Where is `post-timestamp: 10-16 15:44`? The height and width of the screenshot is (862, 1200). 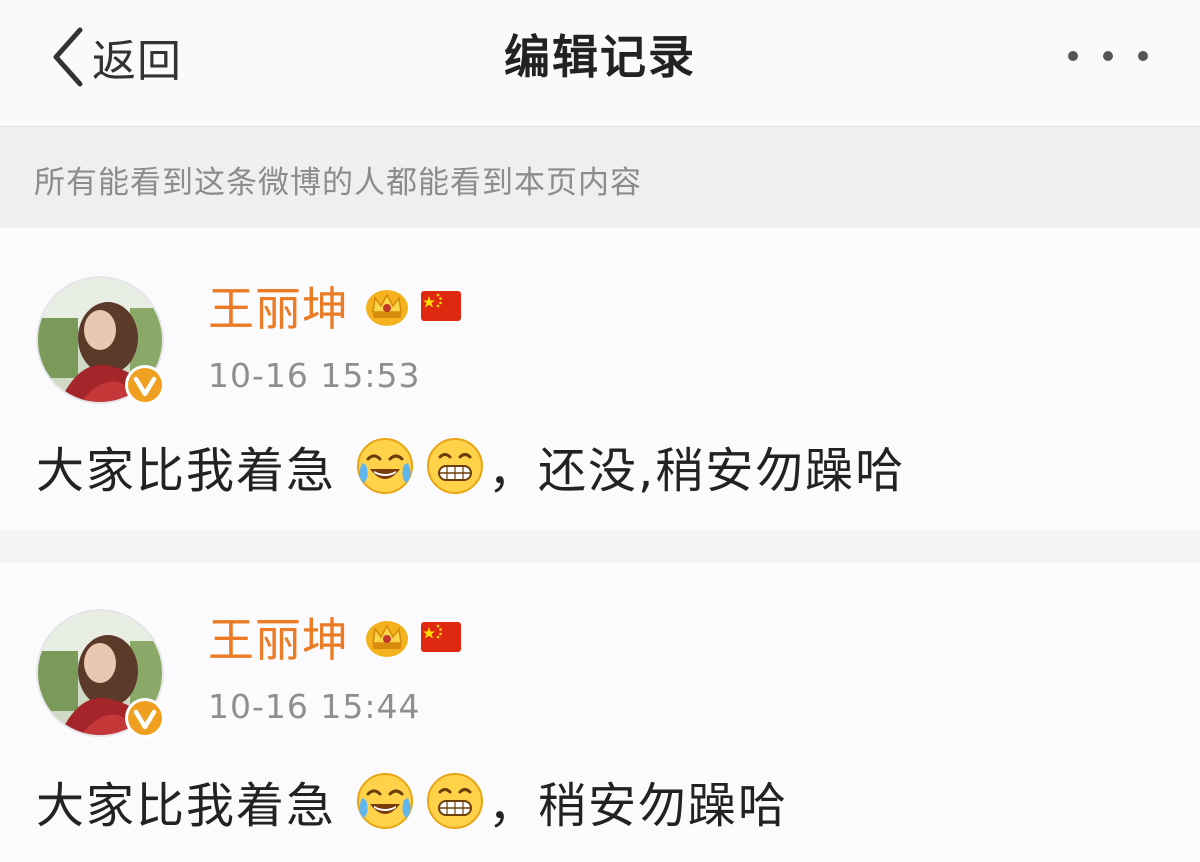
post-timestamp: 10-16 15:44 is located at coordinates (314, 706).